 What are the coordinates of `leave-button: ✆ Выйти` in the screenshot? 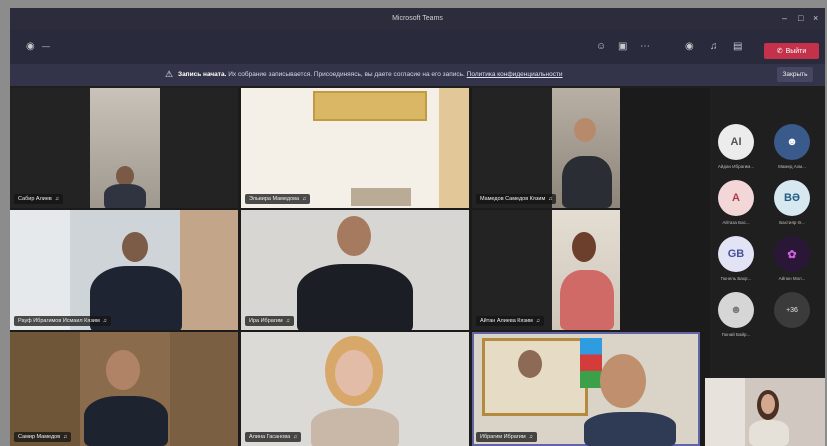 It's located at (791, 51).